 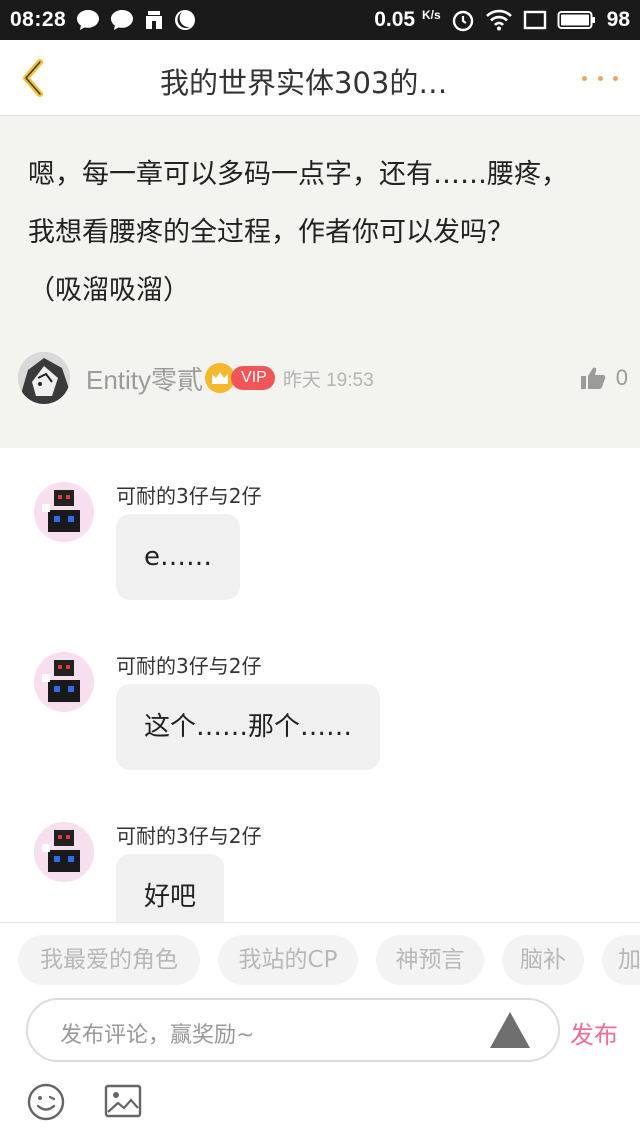 What do you see at coordinates (407, 19) in the screenshot?
I see `network-speed: 0.05 K/s` at bounding box center [407, 19].